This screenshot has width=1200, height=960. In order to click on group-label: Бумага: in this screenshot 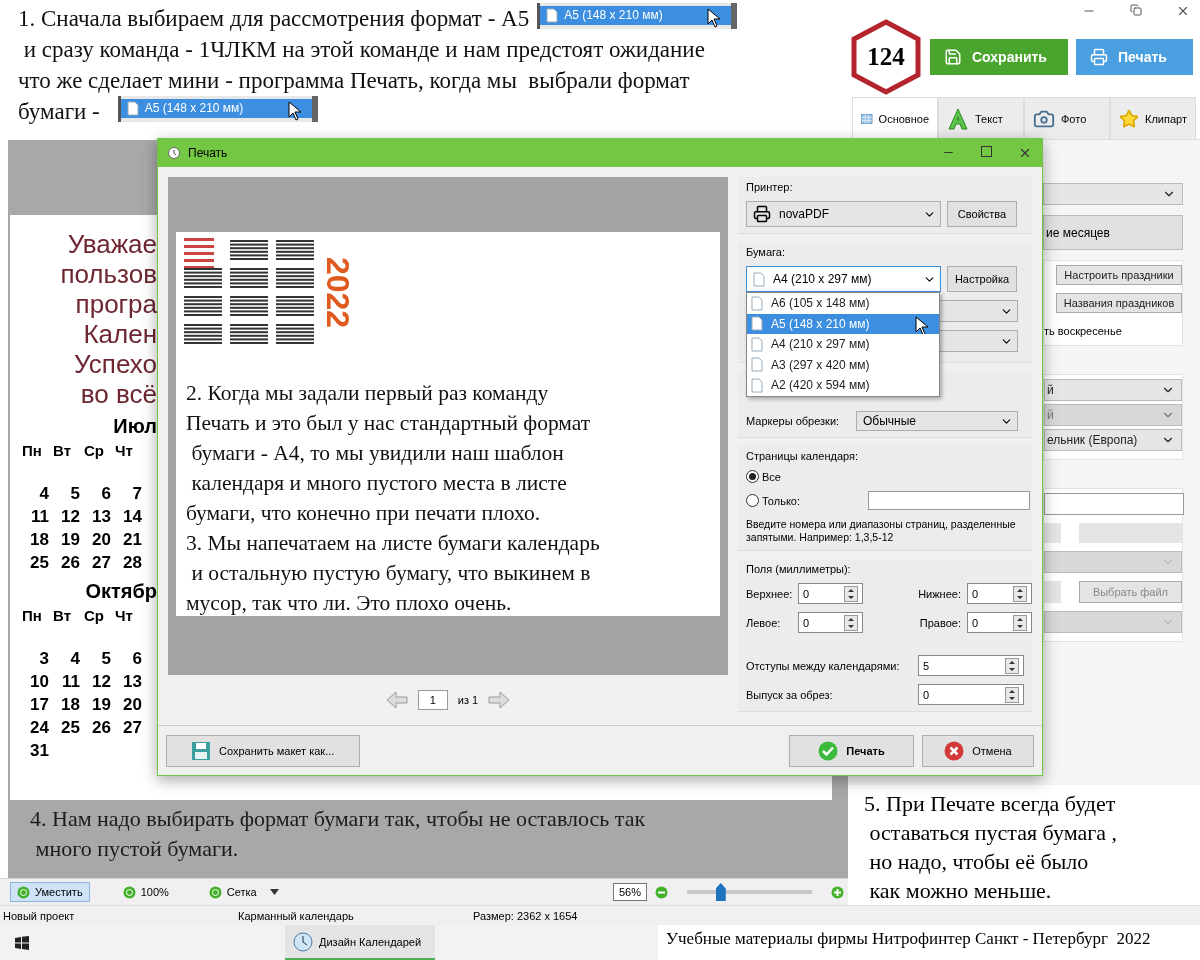, I will do `click(766, 252)`.